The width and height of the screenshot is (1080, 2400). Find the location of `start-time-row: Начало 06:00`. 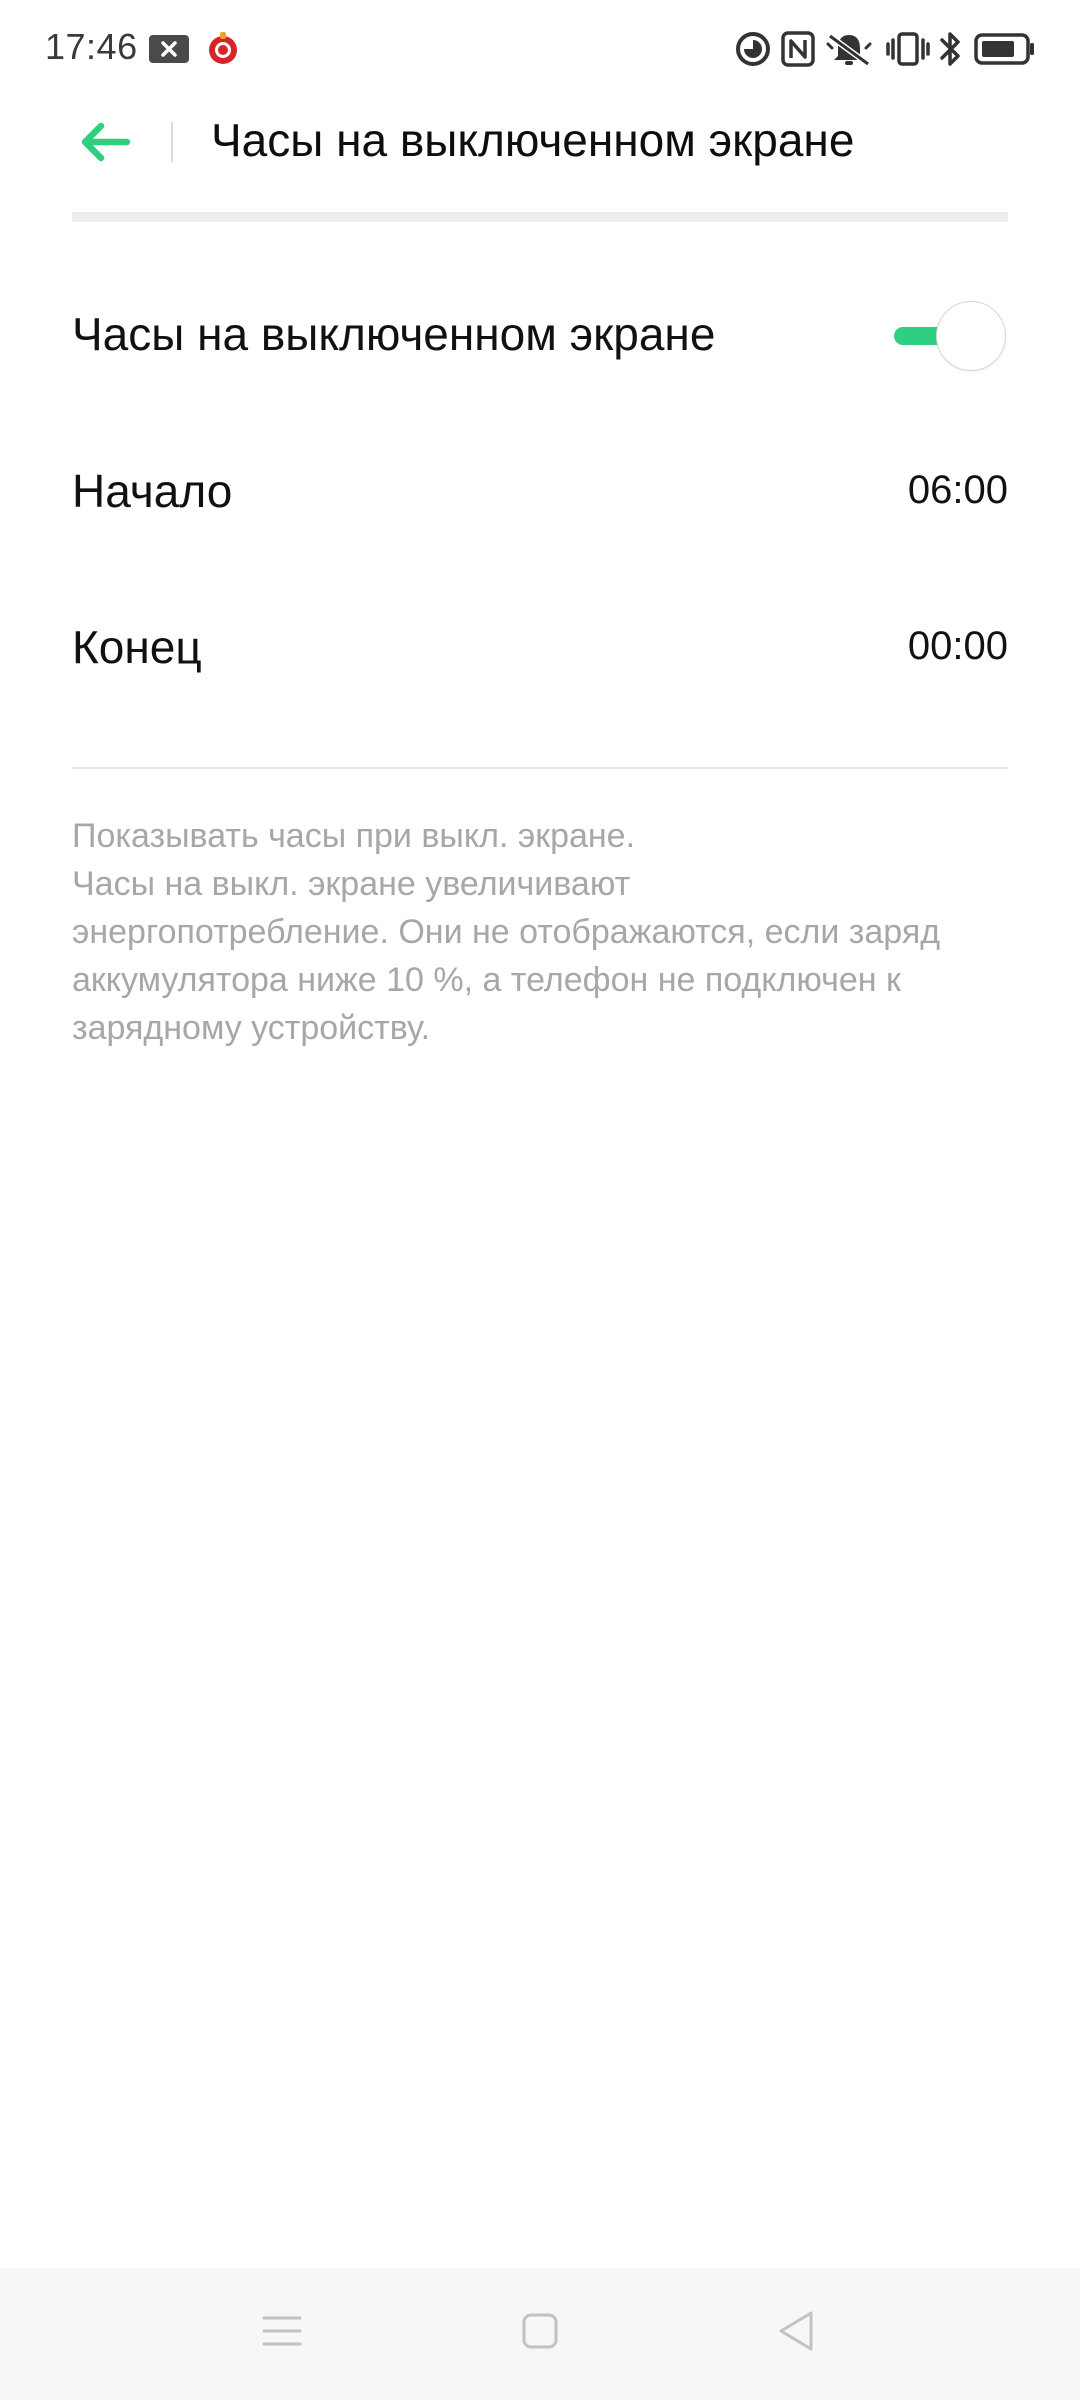

start-time-row: Начало 06:00 is located at coordinates (540, 495).